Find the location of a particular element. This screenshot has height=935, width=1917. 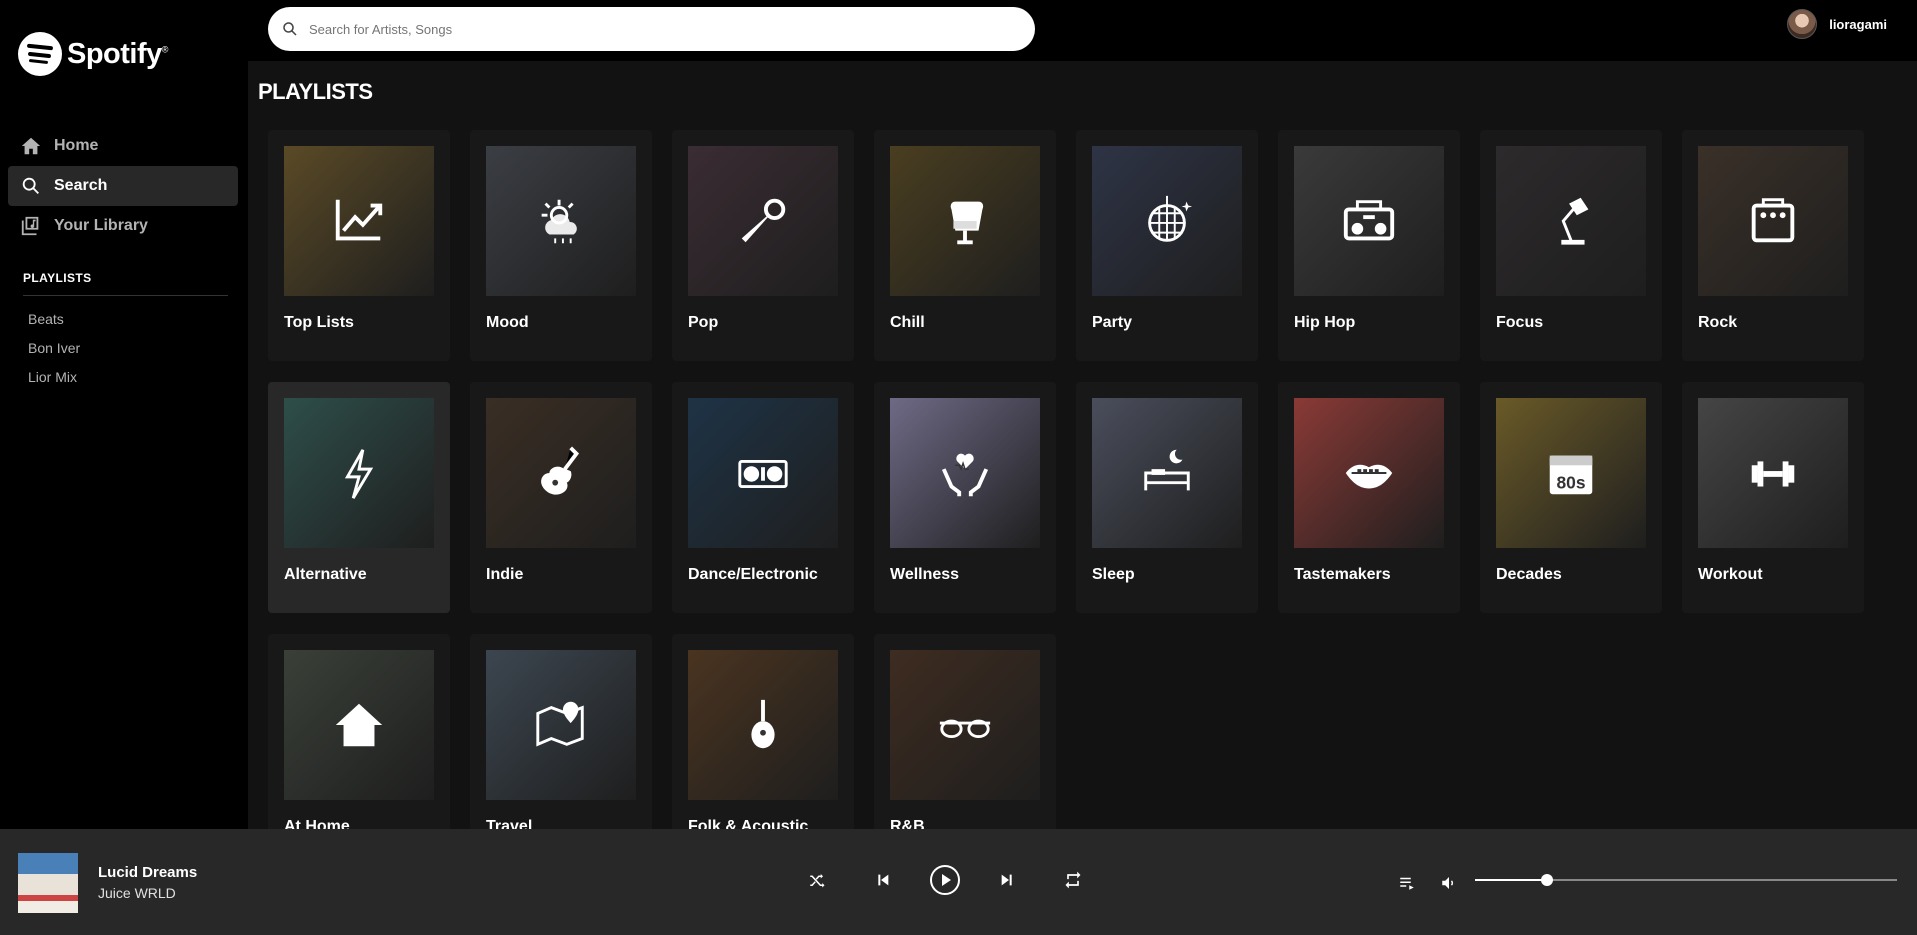

repeat-button is located at coordinates (1073, 880).